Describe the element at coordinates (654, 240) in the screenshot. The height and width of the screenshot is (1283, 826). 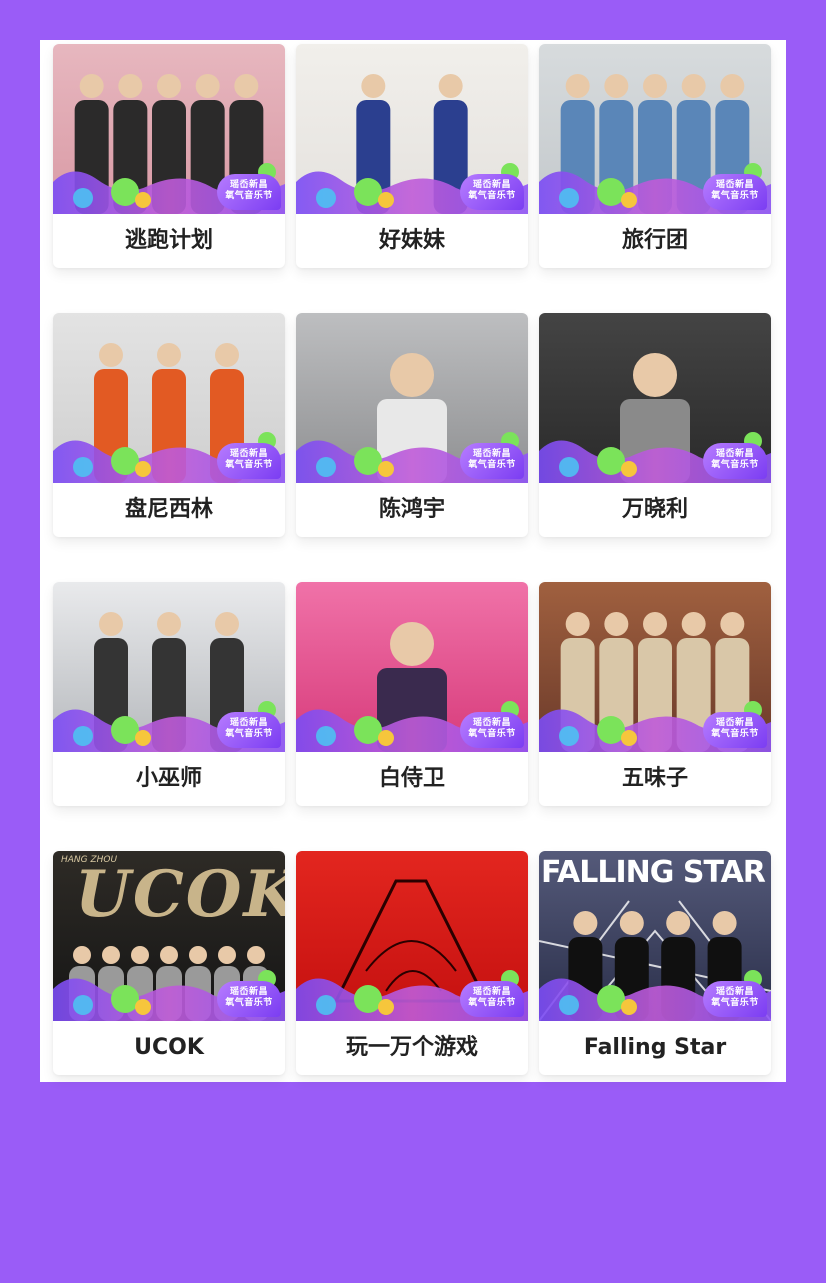
I see `artist-name: 旅行团` at that location.